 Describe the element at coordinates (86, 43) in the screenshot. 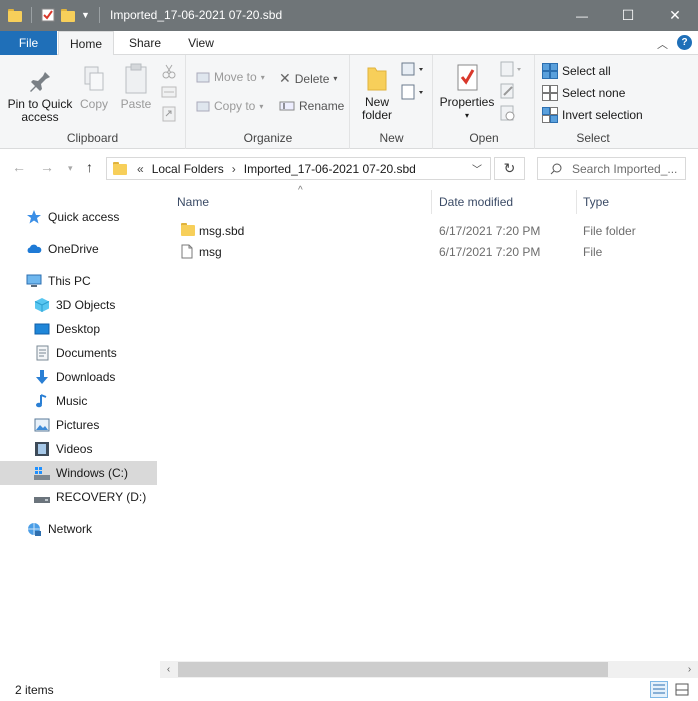

I see `tab-home: Home` at that location.